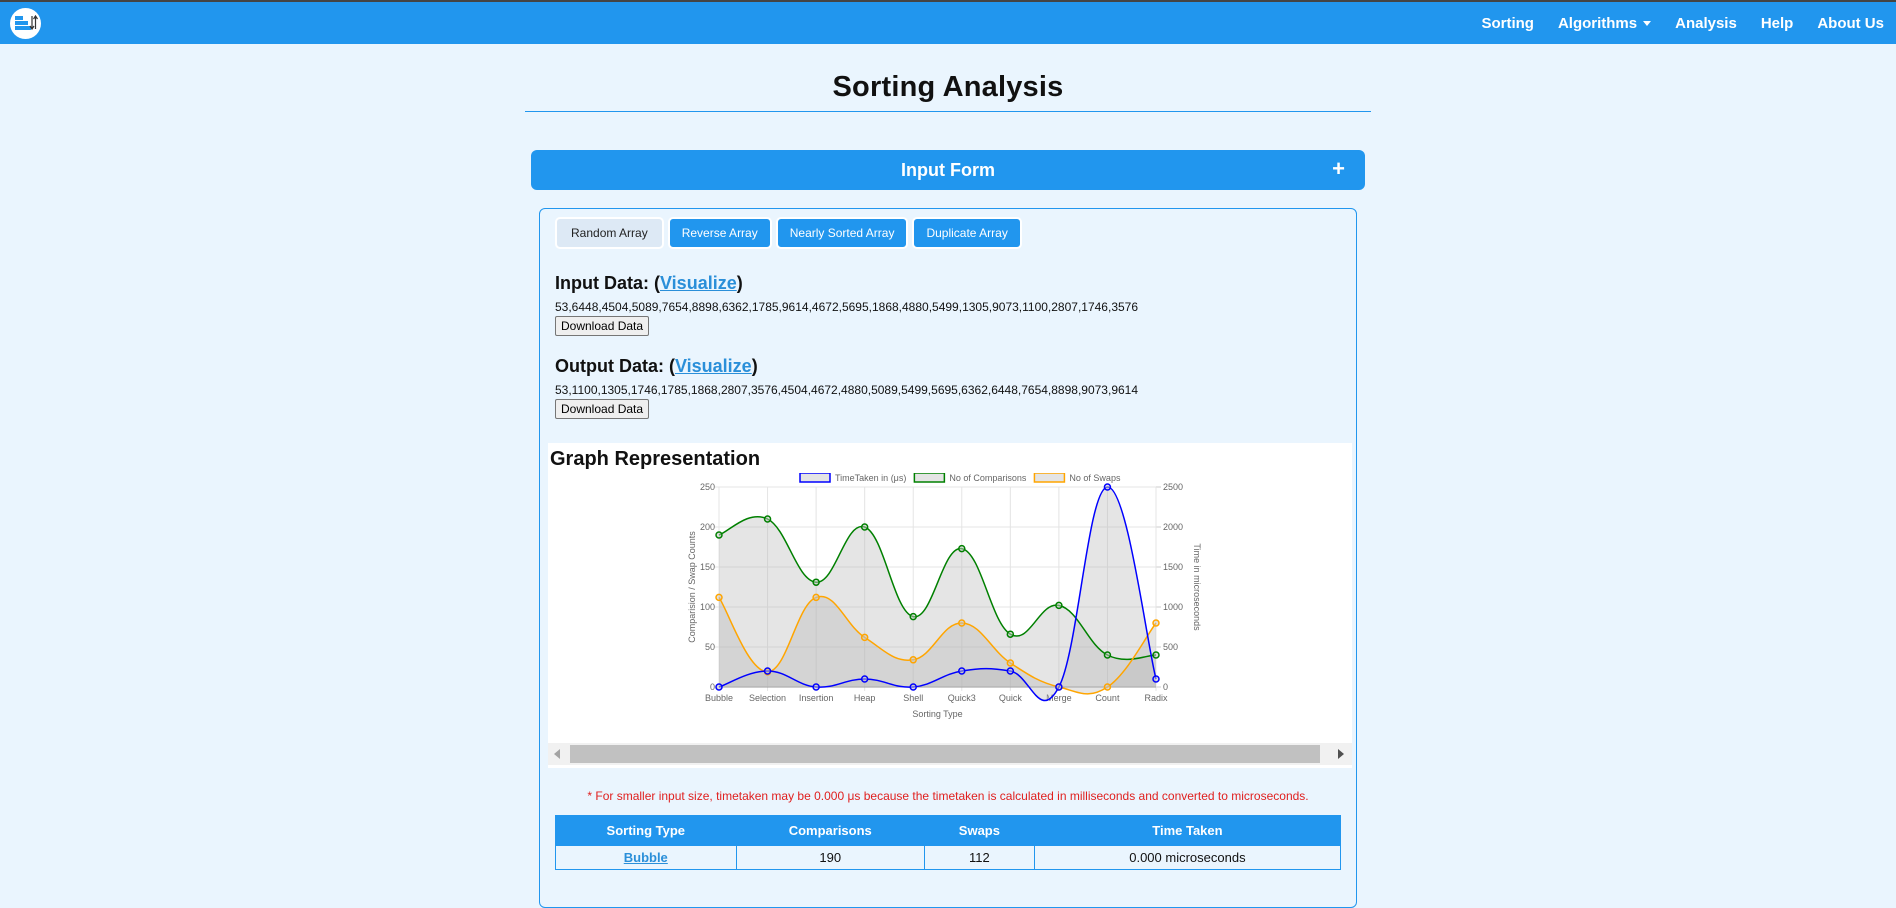  Describe the element at coordinates (602, 283) in the screenshot. I see `input-data-label: Input Data:` at that location.